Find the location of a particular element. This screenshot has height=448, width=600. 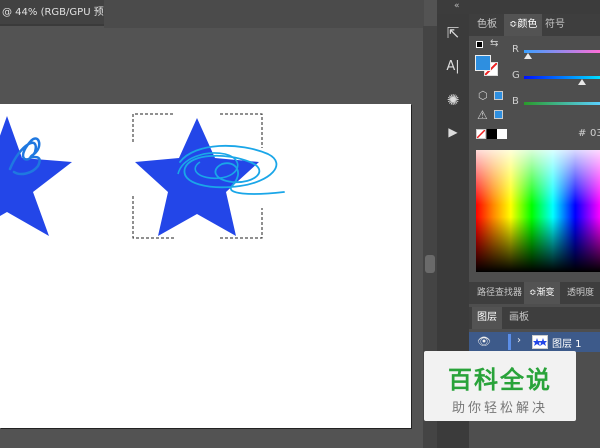

tab-transparency: 透明度 is located at coordinates (580, 293).